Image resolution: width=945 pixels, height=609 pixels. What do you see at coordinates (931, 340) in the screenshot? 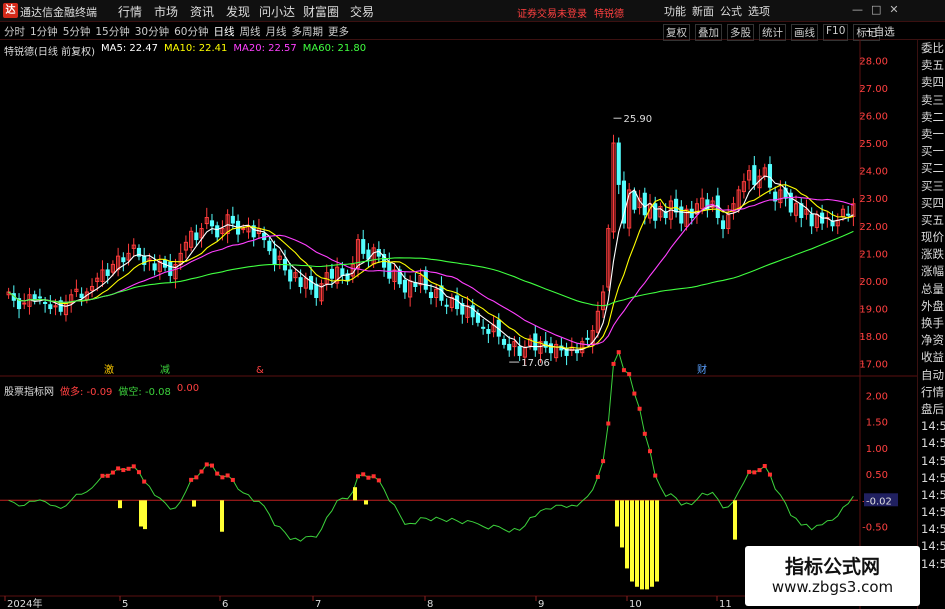
I see `side-panel-item: 净资` at bounding box center [931, 340].